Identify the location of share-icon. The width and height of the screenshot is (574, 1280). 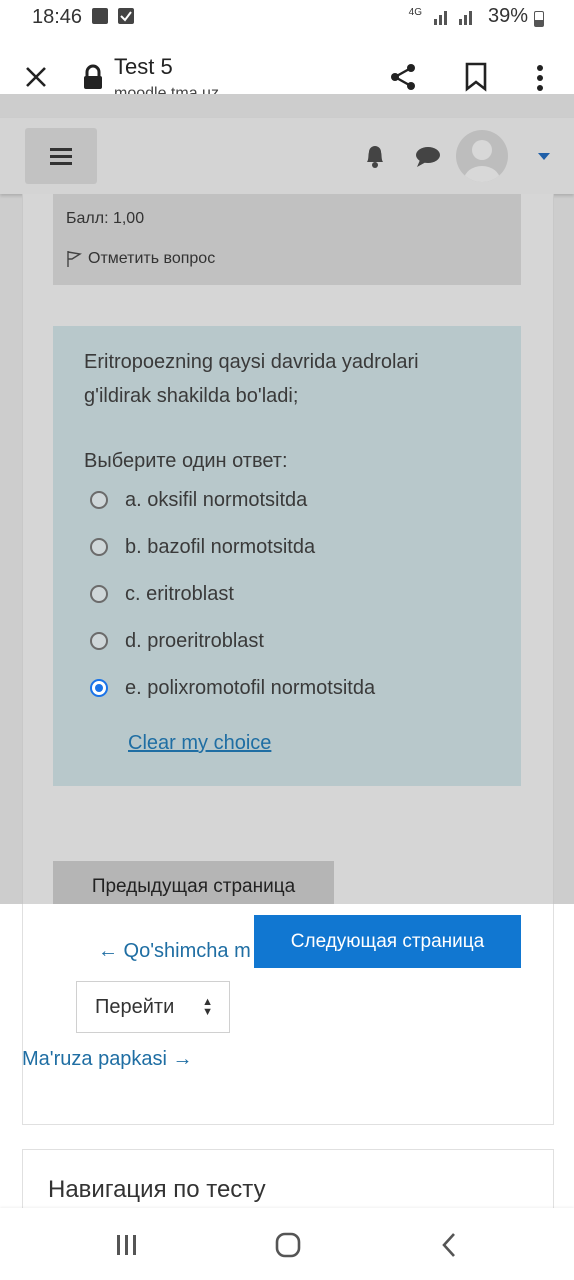
(403, 77).